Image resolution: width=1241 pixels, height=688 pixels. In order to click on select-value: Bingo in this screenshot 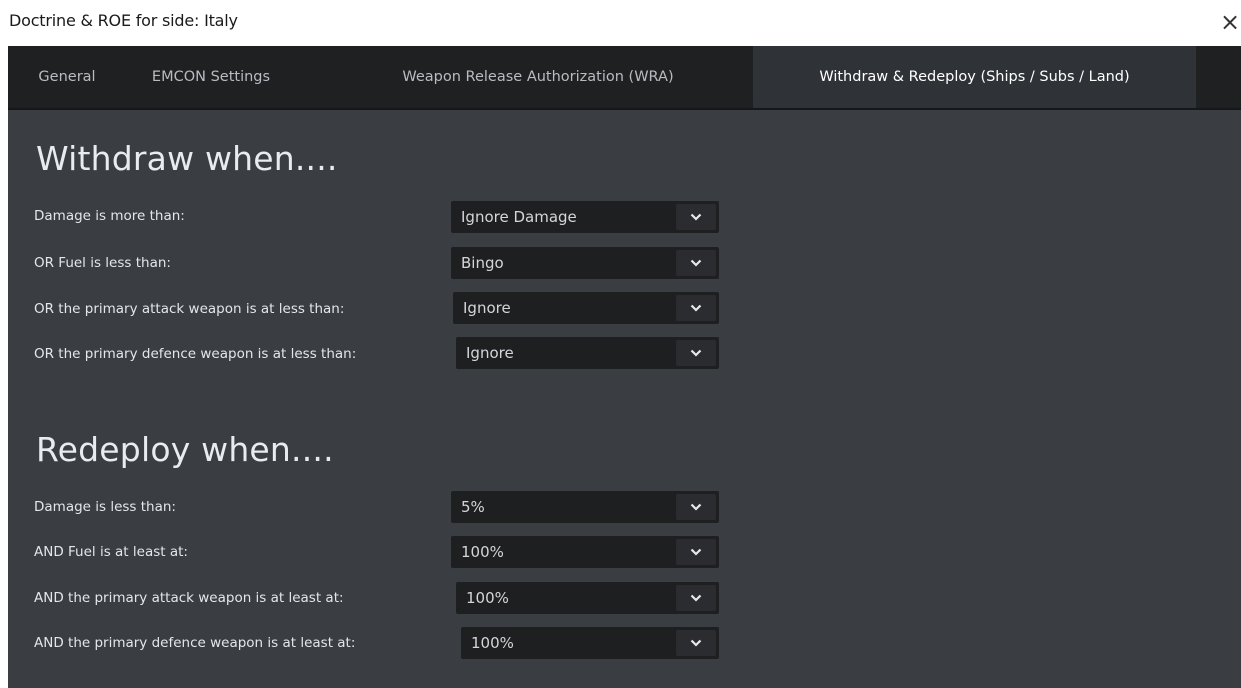, I will do `click(482, 263)`.